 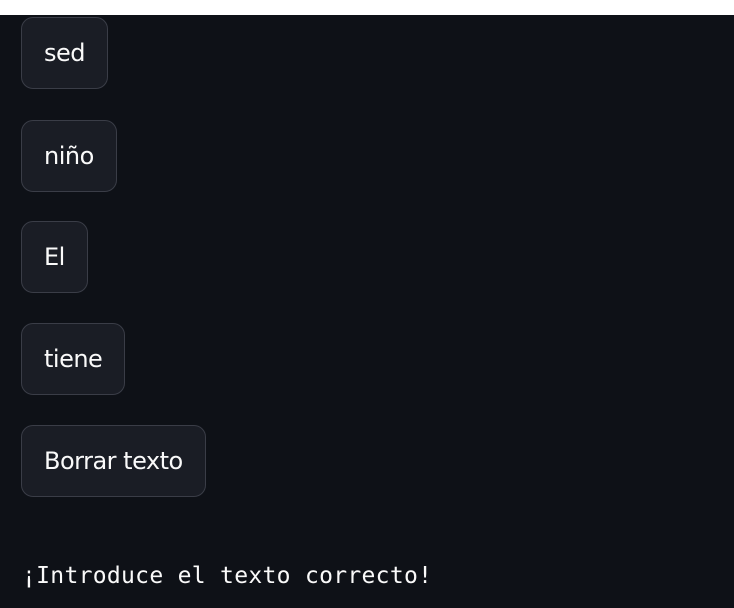 I want to click on clear-text-button: Borrar texto, so click(x=113, y=461).